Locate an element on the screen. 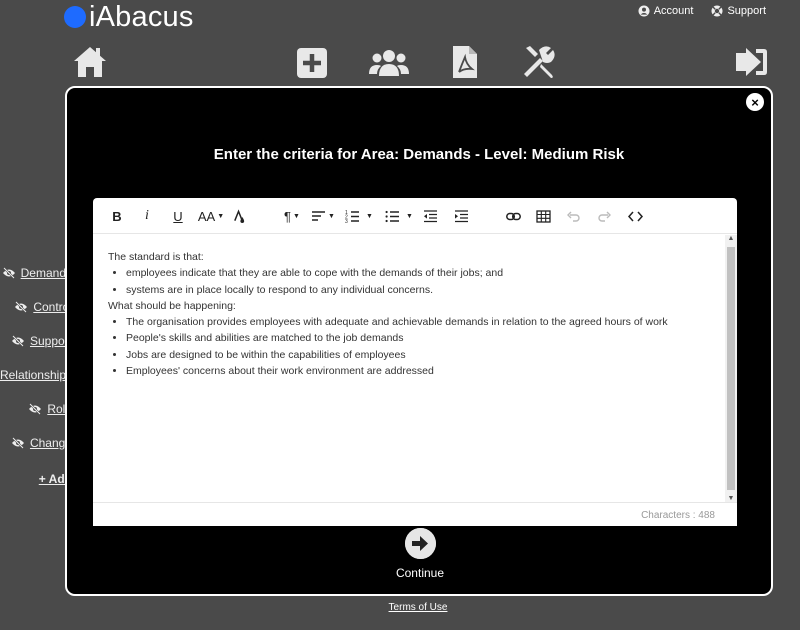 This screenshot has width=800, height=630. sidebar-item-label: Relationships is located at coordinates (36, 375).